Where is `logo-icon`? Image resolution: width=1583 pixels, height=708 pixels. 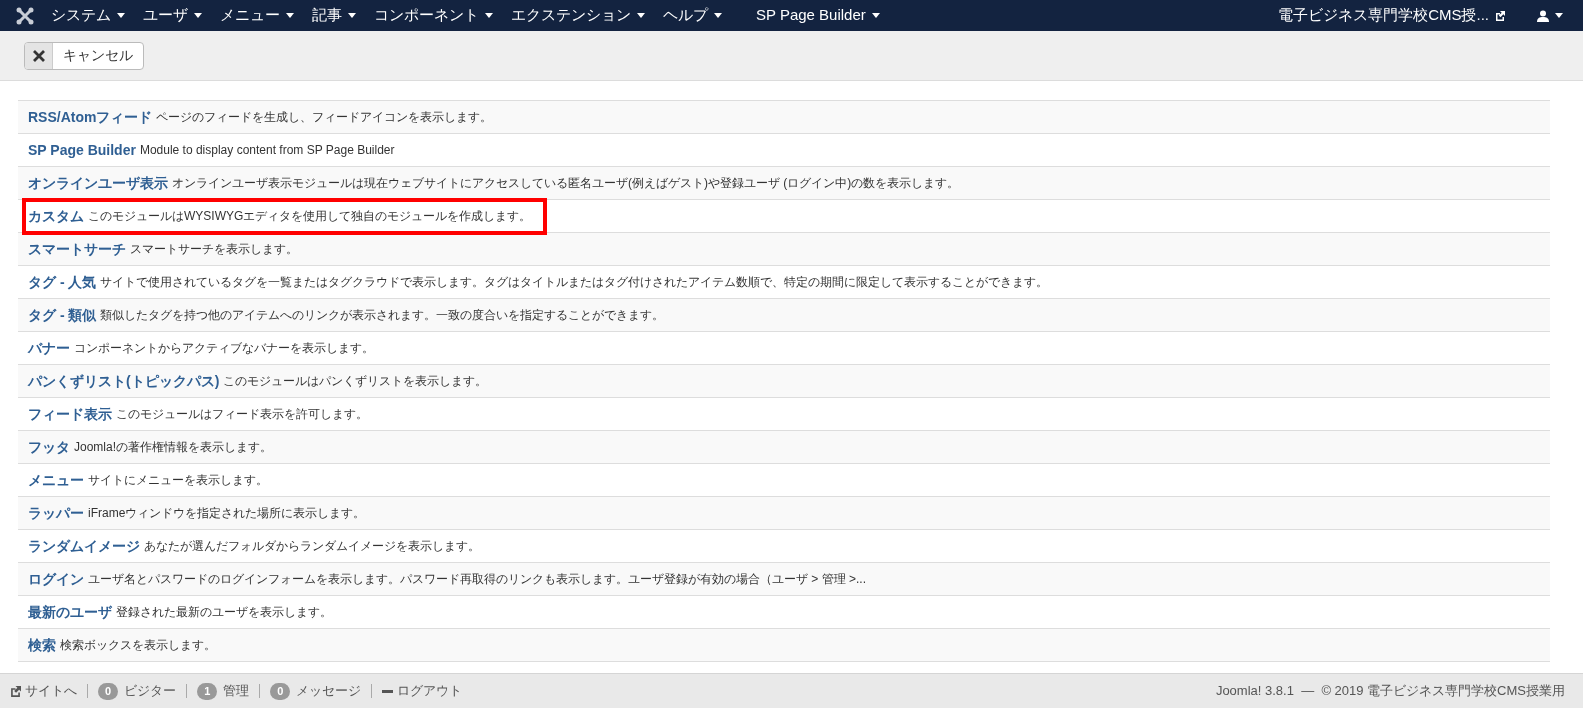
logo-icon is located at coordinates (25, 15).